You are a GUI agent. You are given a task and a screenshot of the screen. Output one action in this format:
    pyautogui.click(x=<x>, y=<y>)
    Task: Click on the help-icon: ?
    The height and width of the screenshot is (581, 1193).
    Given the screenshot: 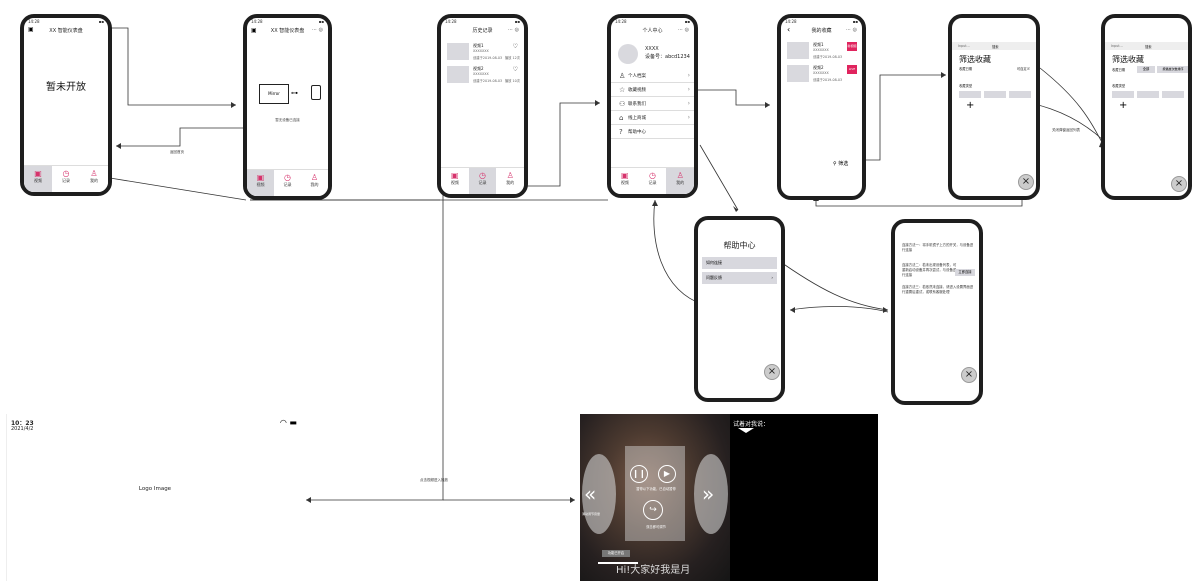 What is the action you would take?
    pyautogui.click(x=621, y=131)
    